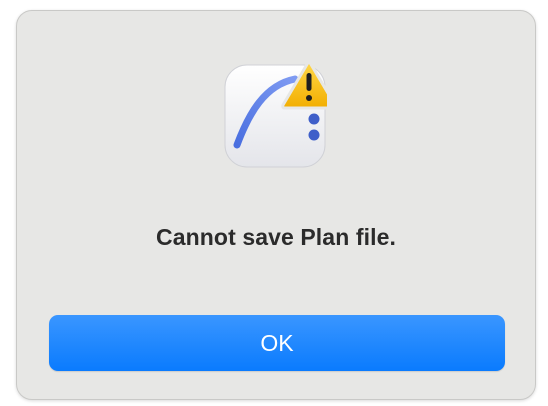  I want to click on alert-message: Cannot save Plan file., so click(276, 237).